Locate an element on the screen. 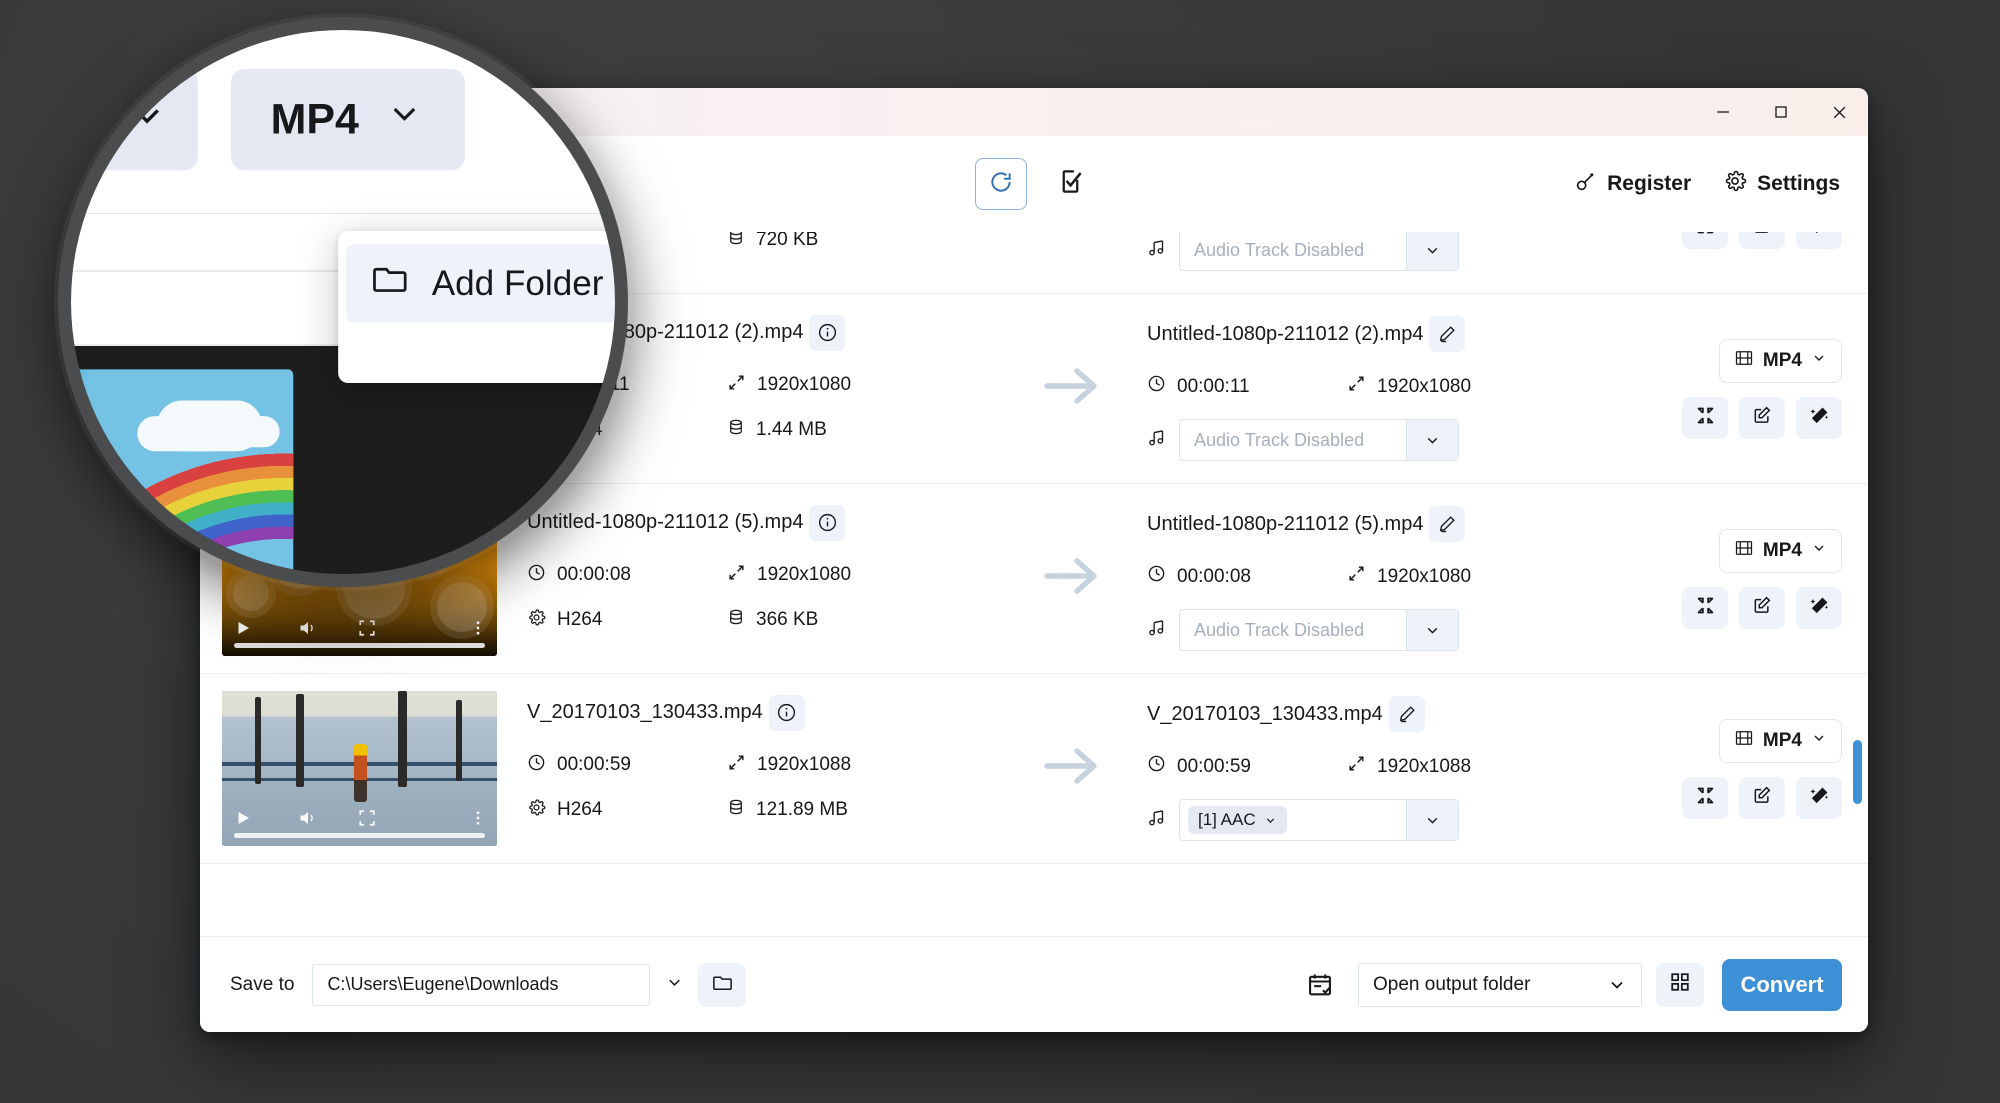  close-button is located at coordinates (1839, 112).